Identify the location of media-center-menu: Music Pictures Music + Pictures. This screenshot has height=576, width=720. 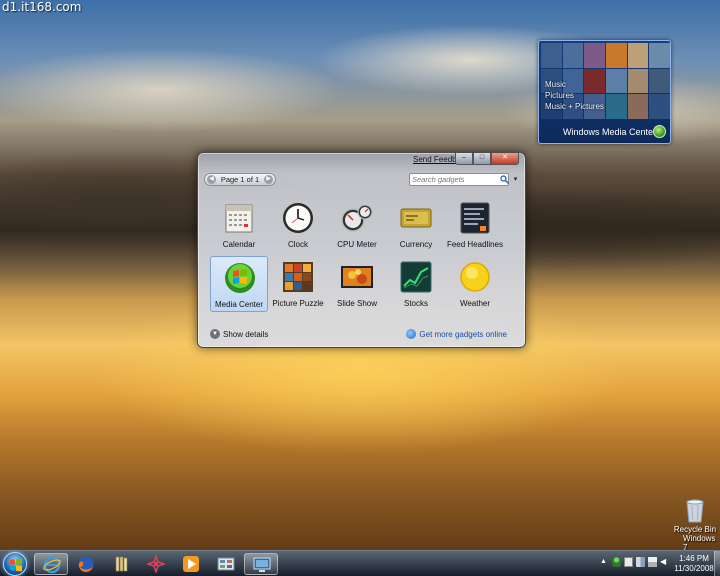
(574, 95).